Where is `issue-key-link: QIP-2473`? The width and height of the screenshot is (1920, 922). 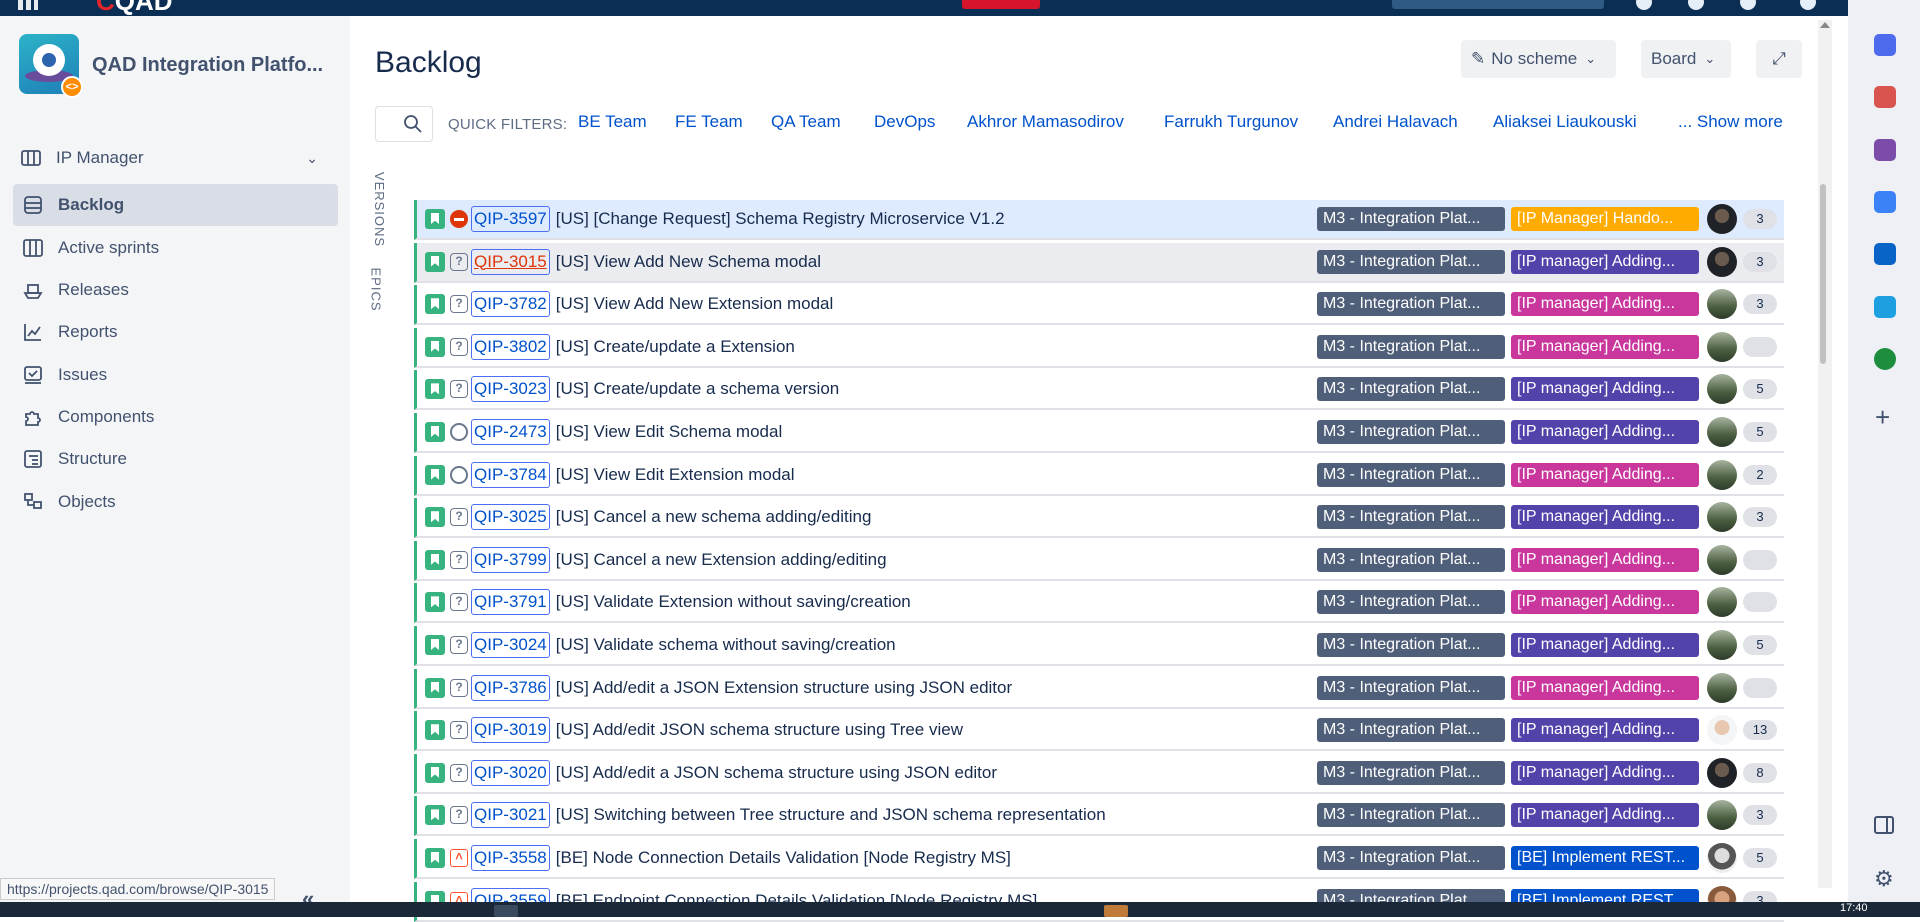 issue-key-link: QIP-2473 is located at coordinates (510, 432).